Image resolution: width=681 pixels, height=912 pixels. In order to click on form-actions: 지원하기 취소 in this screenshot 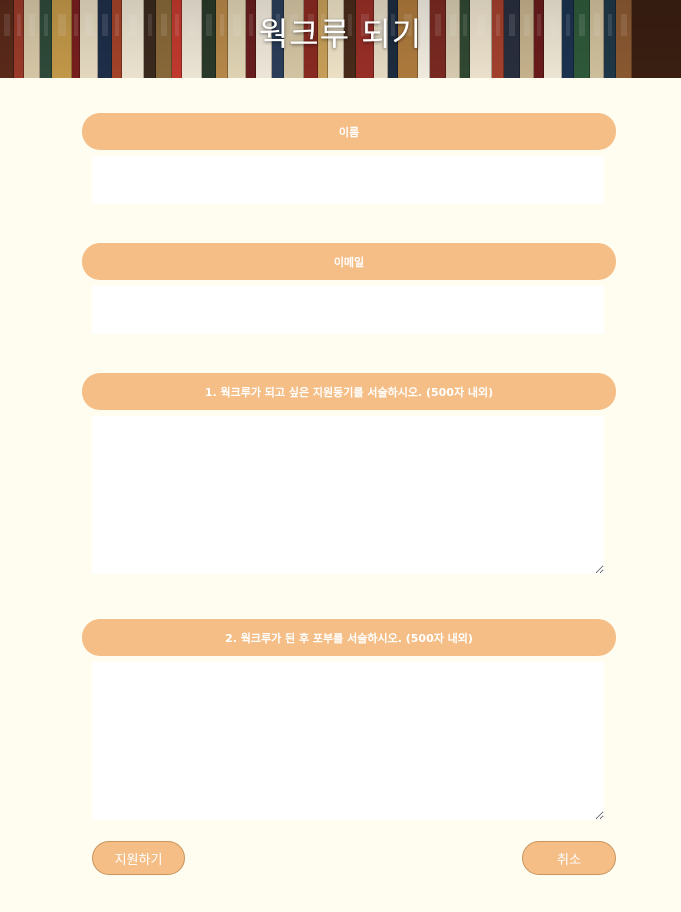, I will do `click(354, 858)`.